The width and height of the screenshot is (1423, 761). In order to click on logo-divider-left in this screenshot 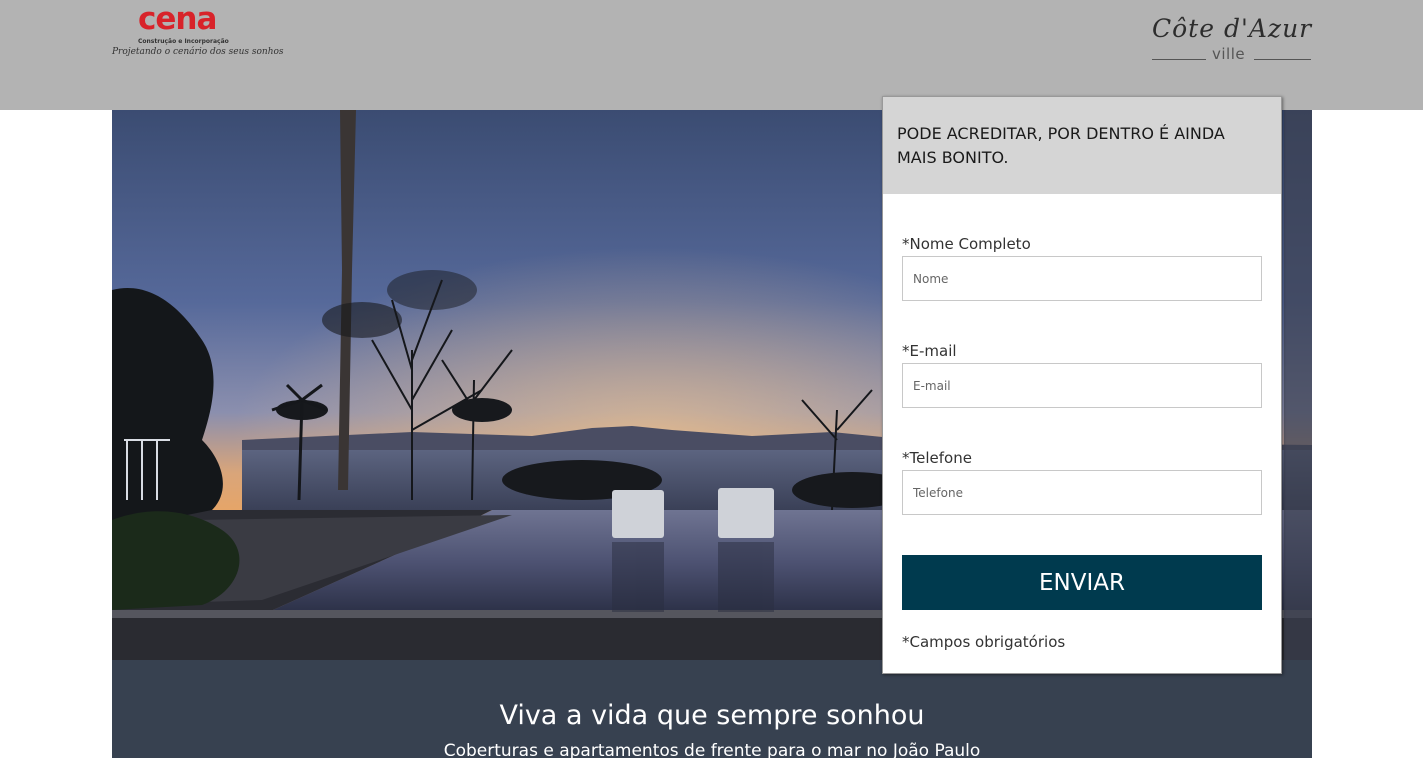, I will do `click(1179, 59)`.